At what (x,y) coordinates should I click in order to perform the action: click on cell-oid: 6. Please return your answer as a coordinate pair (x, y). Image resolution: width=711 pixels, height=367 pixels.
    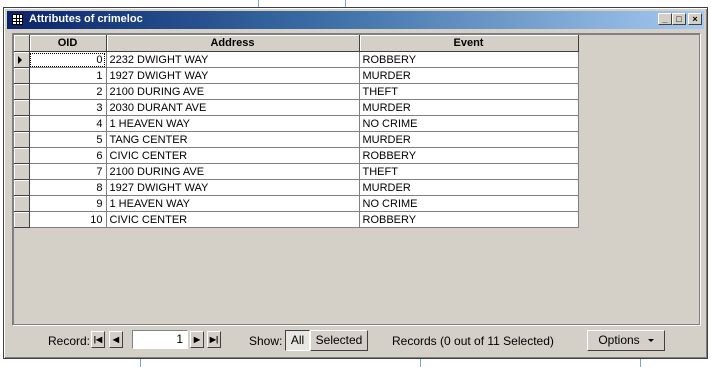
    Looking at the image, I should click on (68, 155).